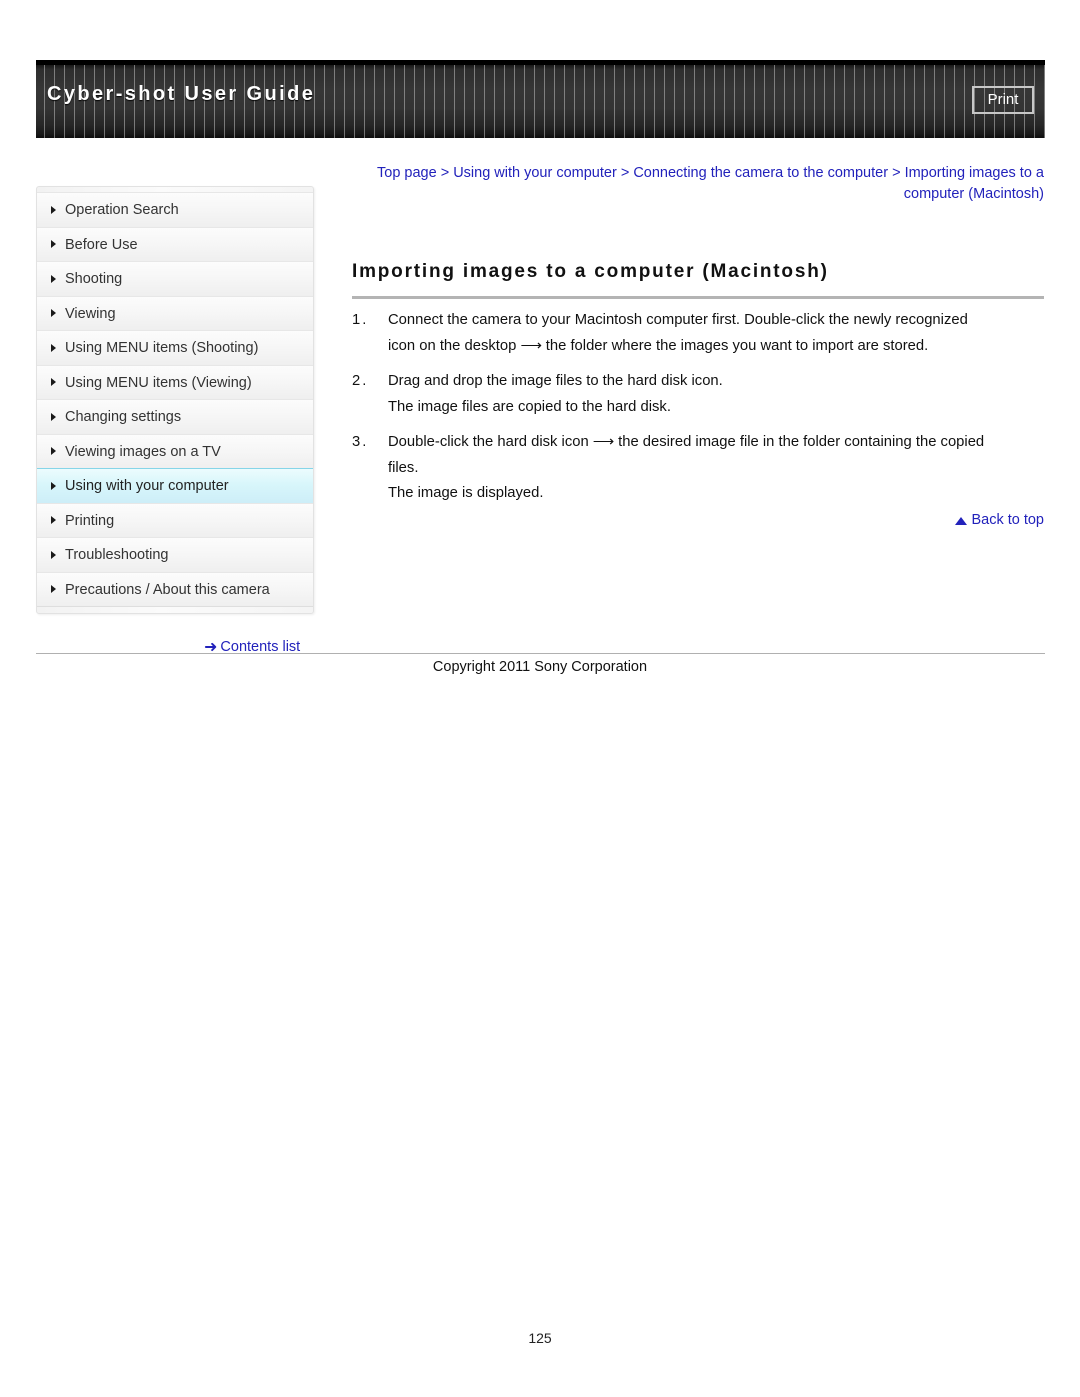 This screenshot has height=1397, width=1080. What do you see at coordinates (540, 667) in the screenshot?
I see `copyright-text: Copyright 2011 Sony Corporation` at bounding box center [540, 667].